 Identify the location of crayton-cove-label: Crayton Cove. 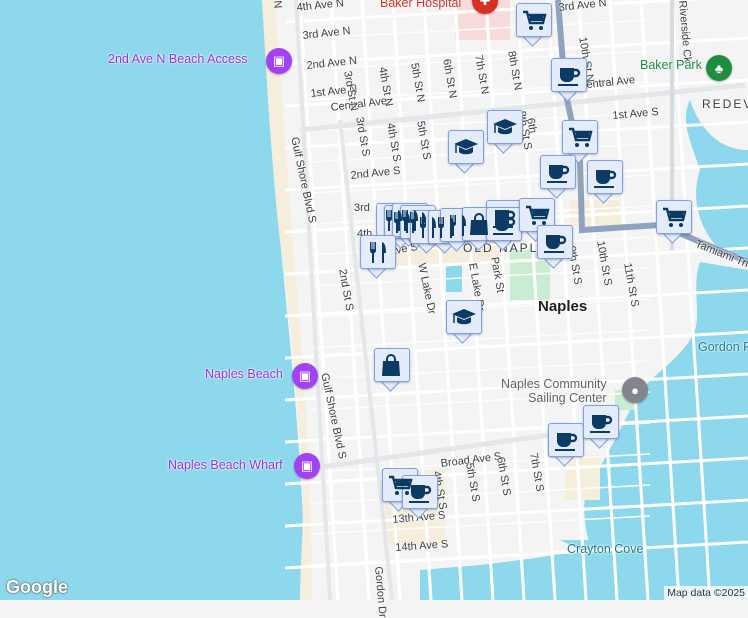
(605, 549).